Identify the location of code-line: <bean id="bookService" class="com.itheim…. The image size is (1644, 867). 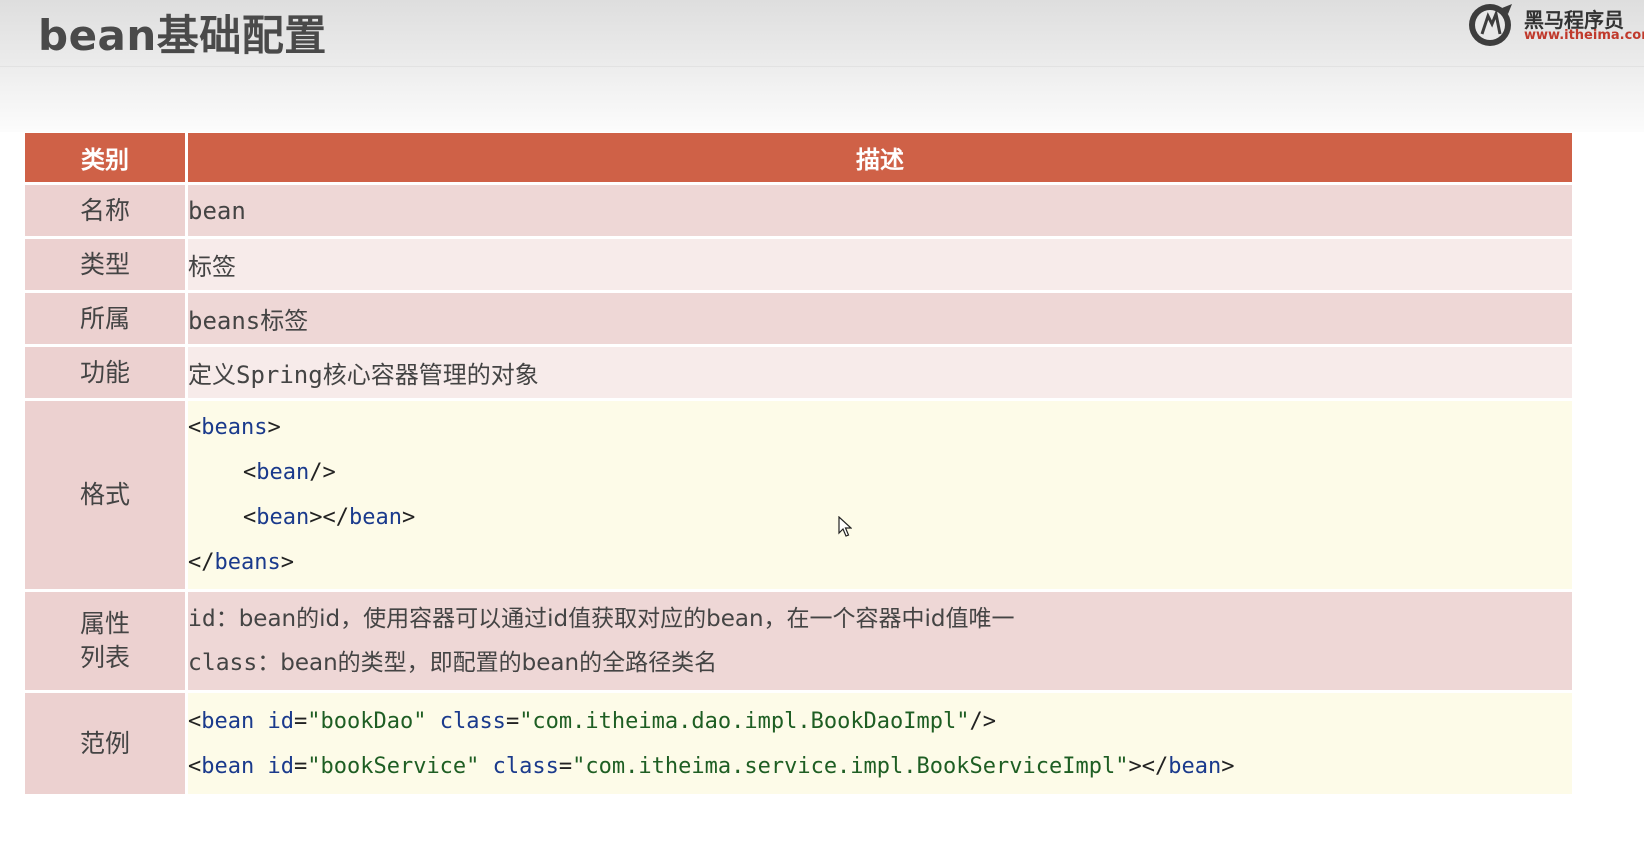
(711, 766).